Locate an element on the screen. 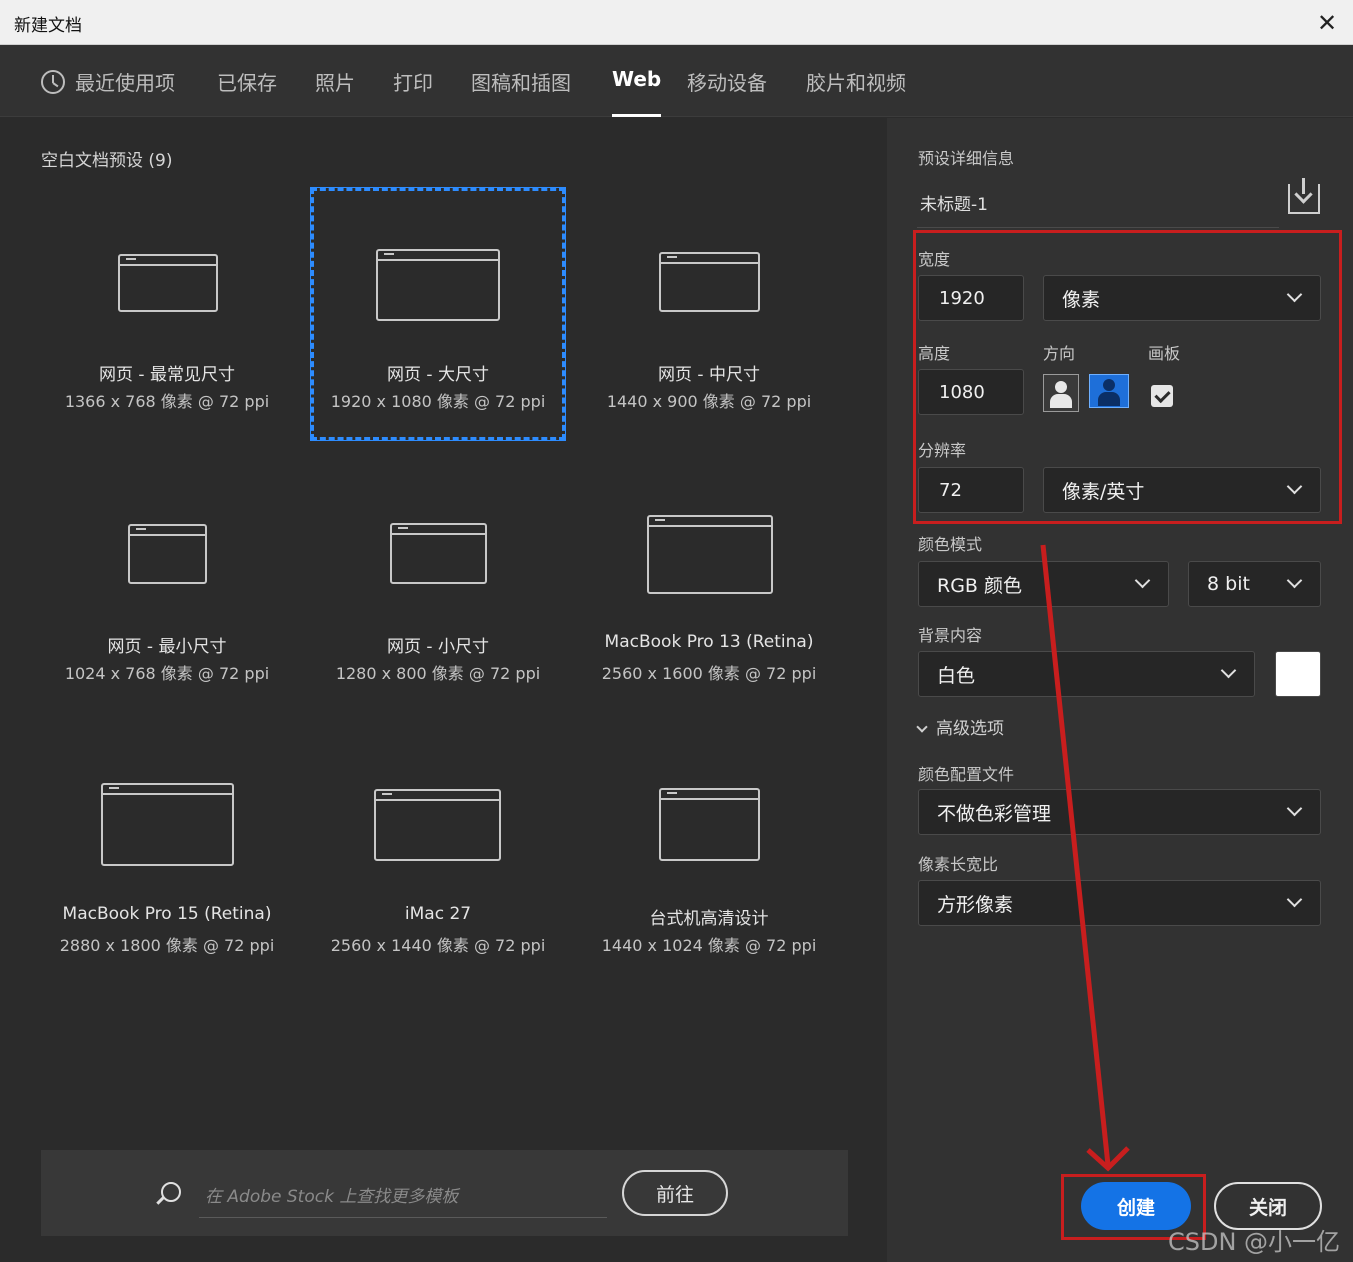 The height and width of the screenshot is (1262, 1353). background-color-swatch is located at coordinates (1298, 674).